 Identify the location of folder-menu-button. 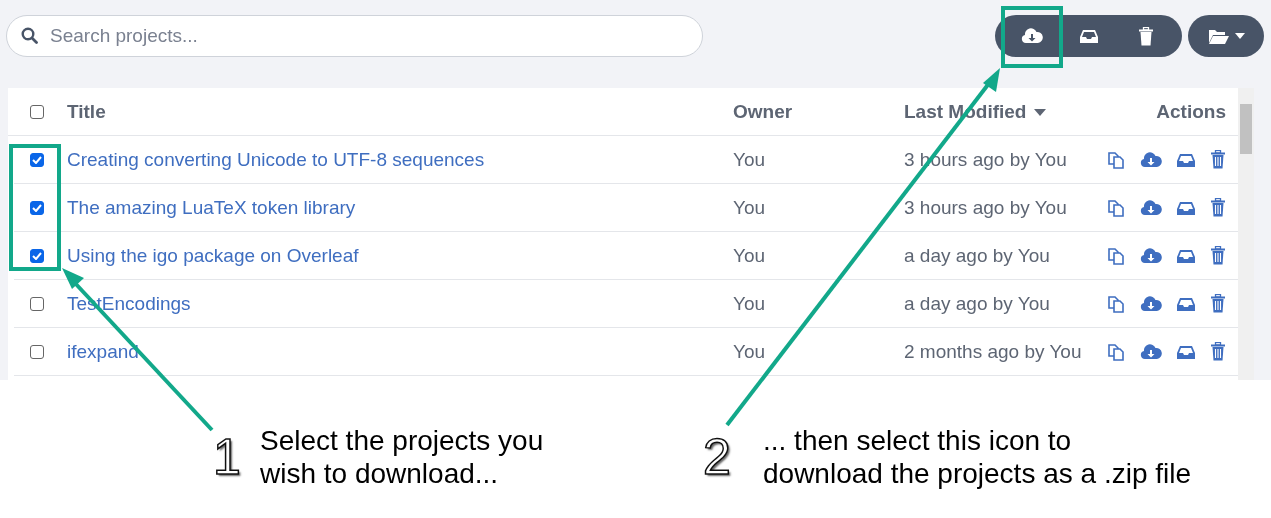
(1226, 36).